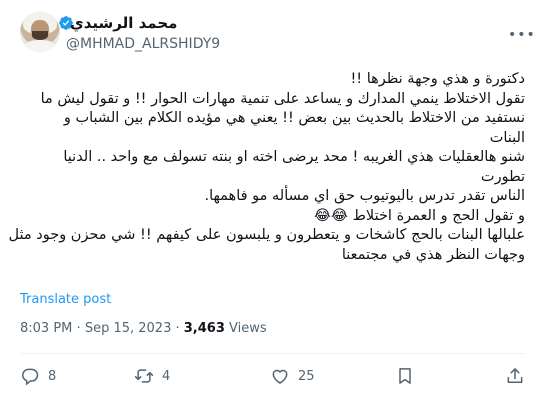 This screenshot has height=403, width=539. Describe the element at coordinates (437, 79) in the screenshot. I see `tweet-line: دكتورة و هذي وجهة نظرها !!` at that location.